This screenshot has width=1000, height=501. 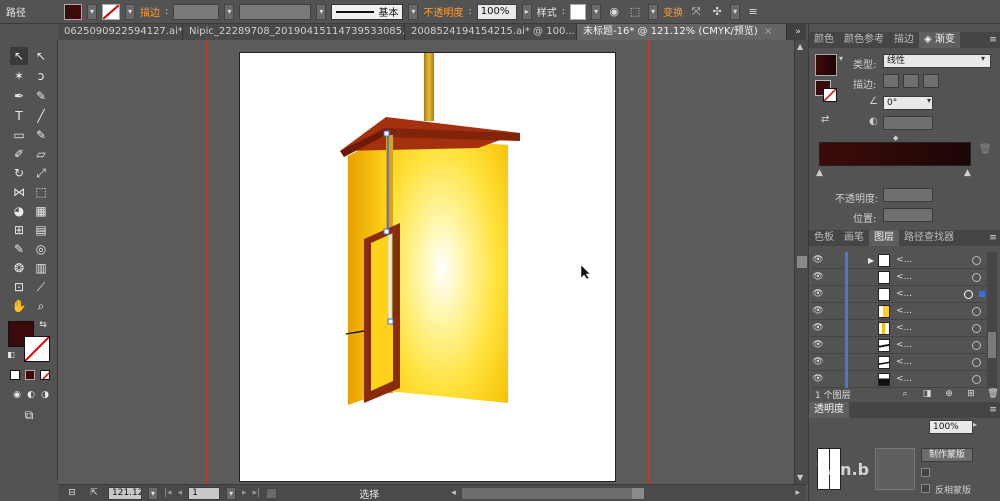 What do you see at coordinates (864, 40) in the screenshot?
I see `tab-color-guide: 颜色参考` at bounding box center [864, 40].